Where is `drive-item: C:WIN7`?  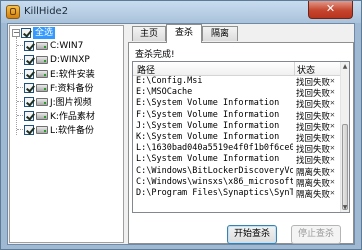 drive-item: C:WIN7 is located at coordinates (73, 45).